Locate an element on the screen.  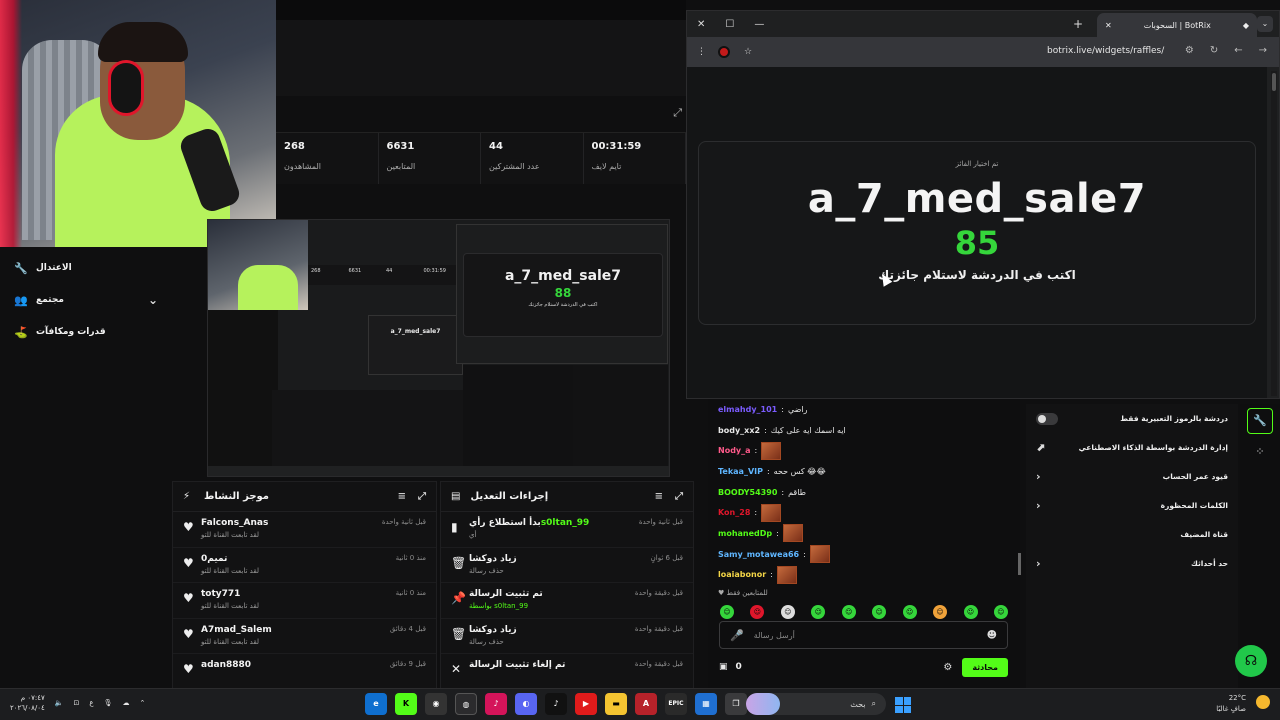
scrollbar is located at coordinates (1274, 233).